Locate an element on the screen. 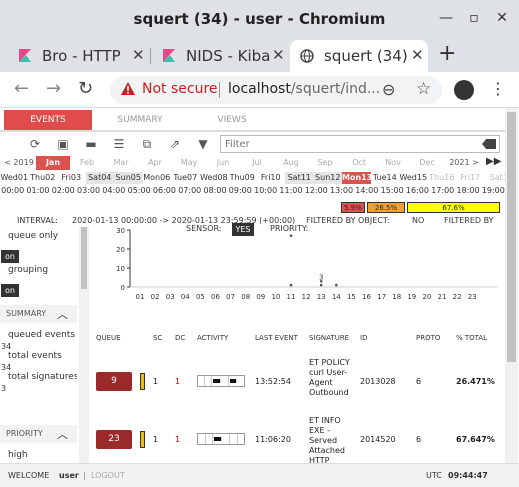  hour-cell: 19:00 is located at coordinates (493, 191).